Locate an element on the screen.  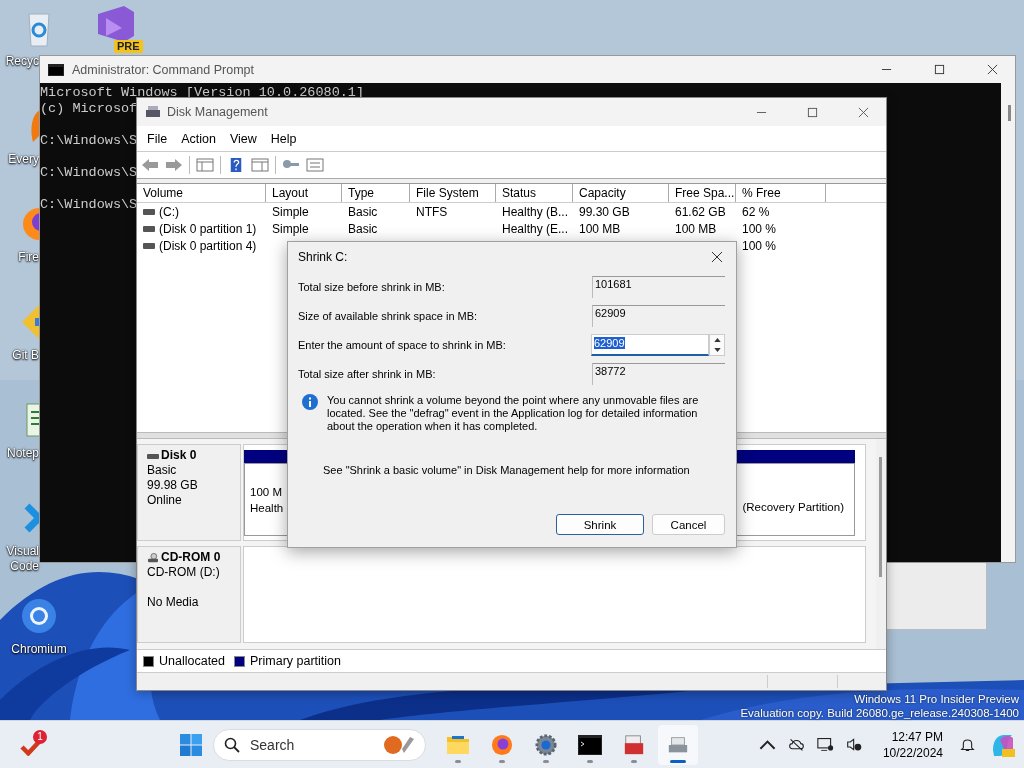
column-header: Type is located at coordinates (376, 193).